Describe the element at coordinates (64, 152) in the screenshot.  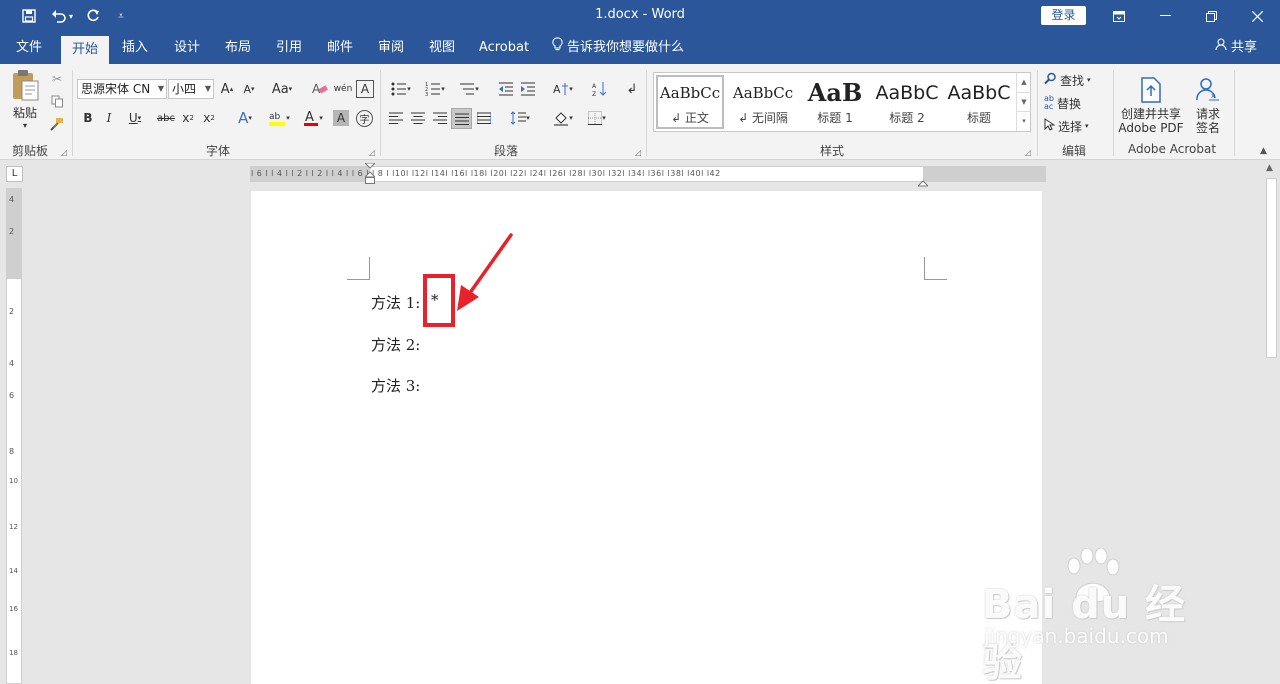
I see `clipboard-launcher-icon: ◿` at that location.